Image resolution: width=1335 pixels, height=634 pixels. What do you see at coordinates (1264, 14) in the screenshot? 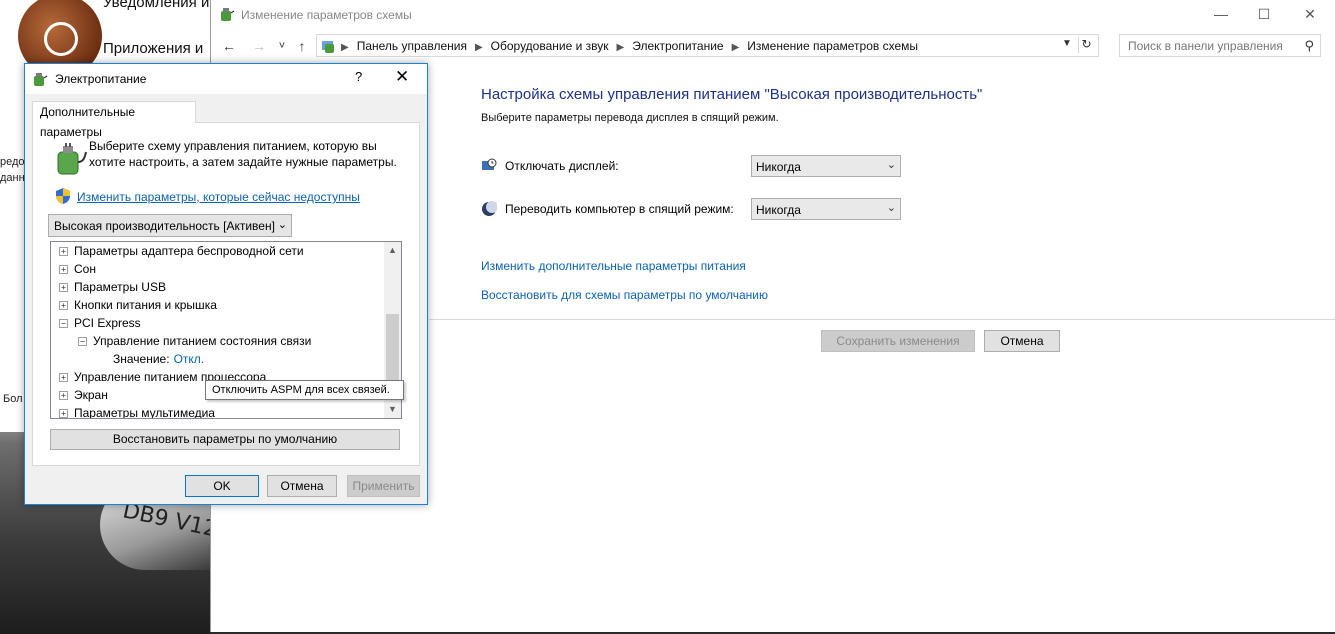
I see `maximize-button: ☐` at bounding box center [1264, 14].